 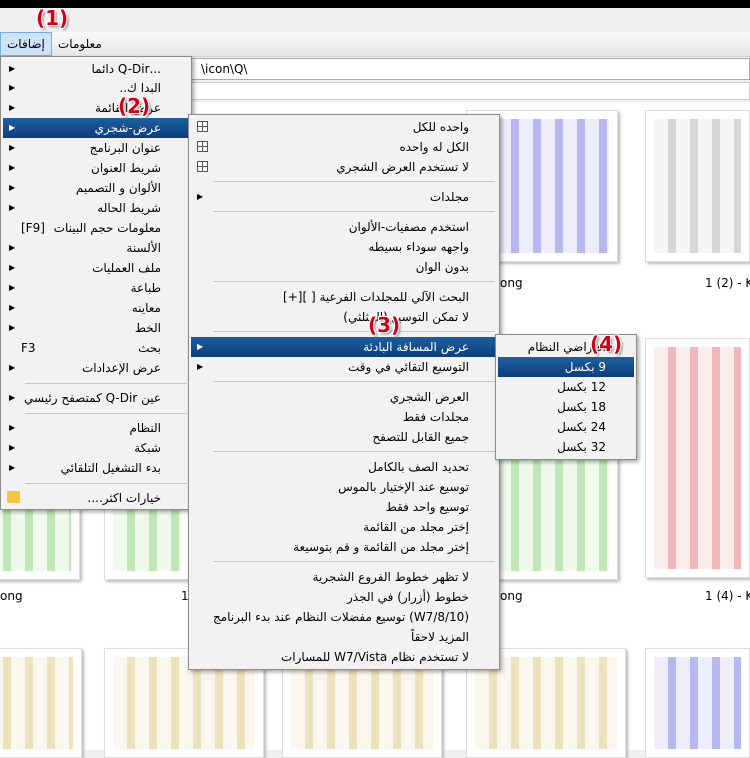 I want to click on tree-submenu-item: لا تظهر خطوط الفروع الشجرية, so click(x=344, y=577).